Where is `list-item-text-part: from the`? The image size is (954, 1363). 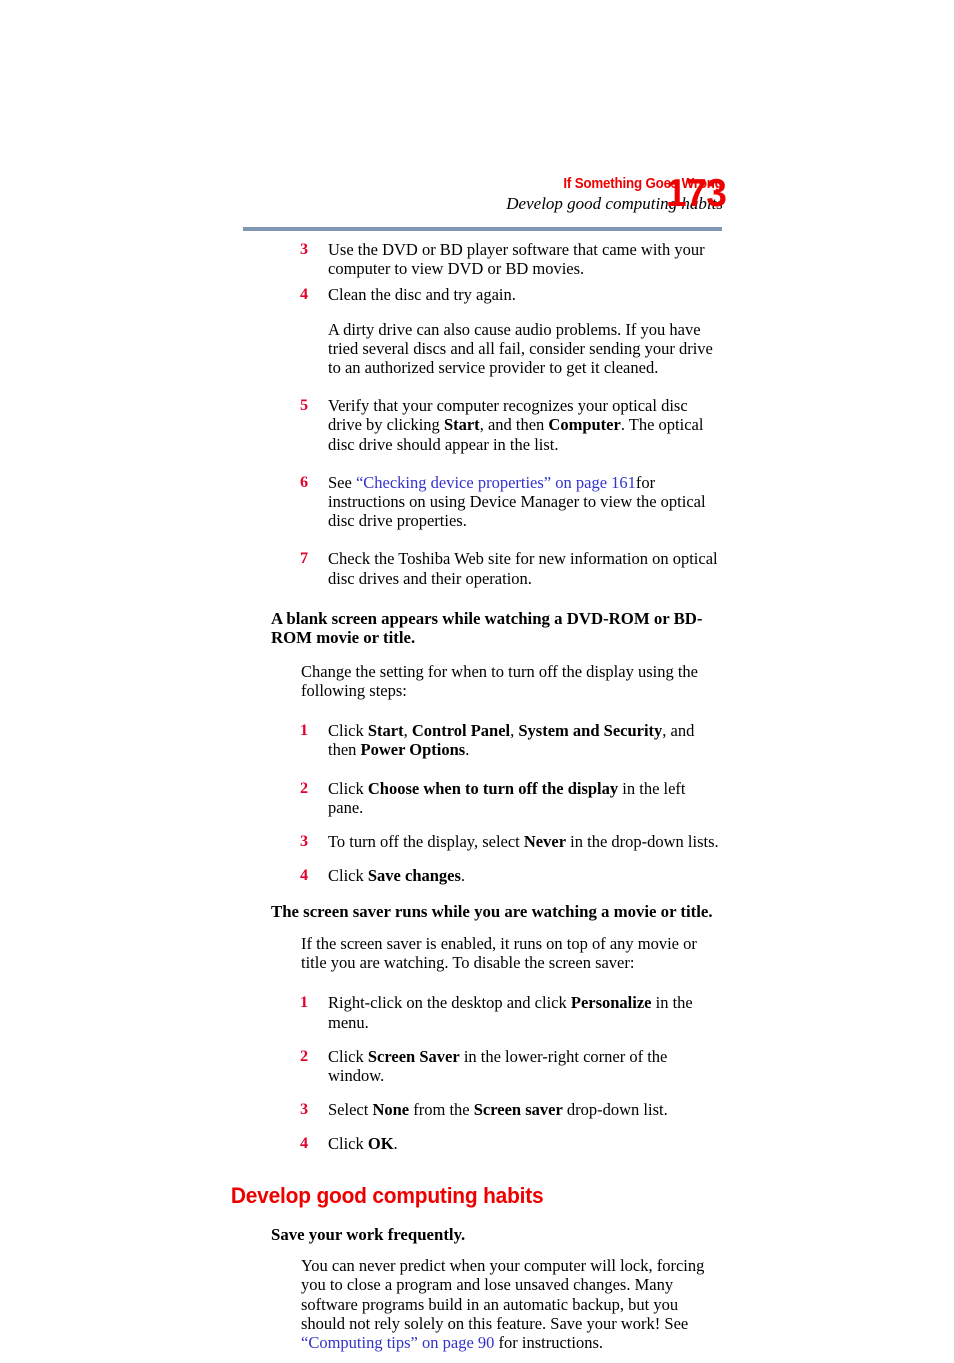 list-item-text-part: from the is located at coordinates (441, 1110).